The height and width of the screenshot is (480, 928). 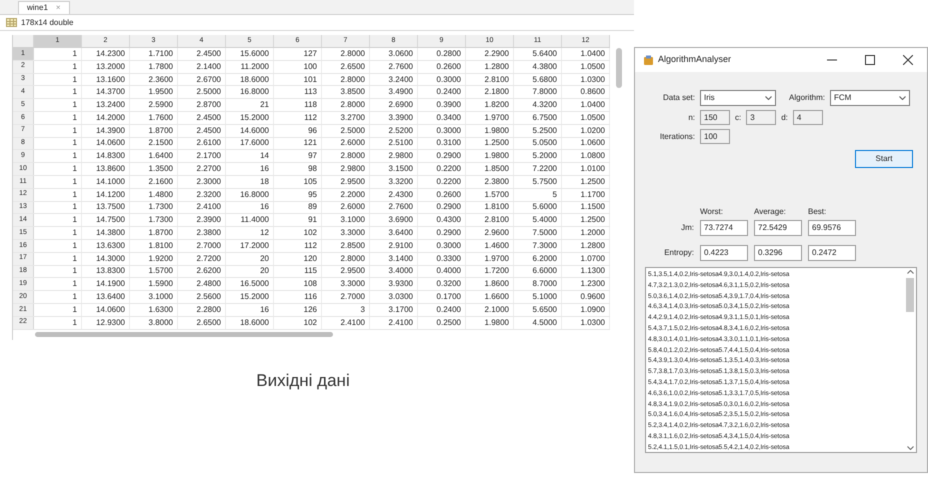 What do you see at coordinates (202, 208) in the screenshot?
I see `table-cell: 2.4100` at bounding box center [202, 208].